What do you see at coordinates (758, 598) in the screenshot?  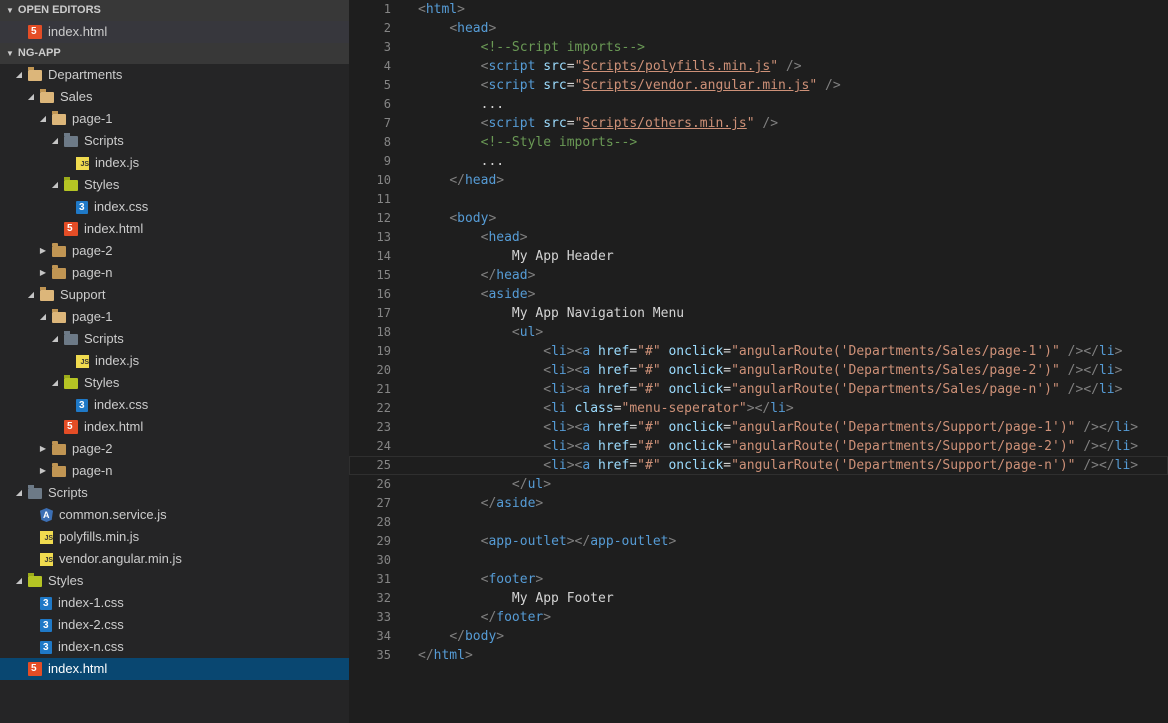 I see `code-line: 32 My App Footer` at bounding box center [758, 598].